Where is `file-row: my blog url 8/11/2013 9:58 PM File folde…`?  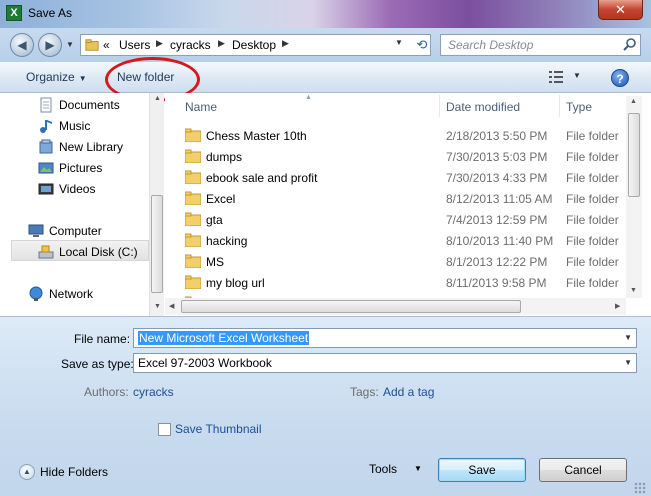
file-row: my blog url 8/11/2013 9:58 PM File folde… is located at coordinates (396, 282).